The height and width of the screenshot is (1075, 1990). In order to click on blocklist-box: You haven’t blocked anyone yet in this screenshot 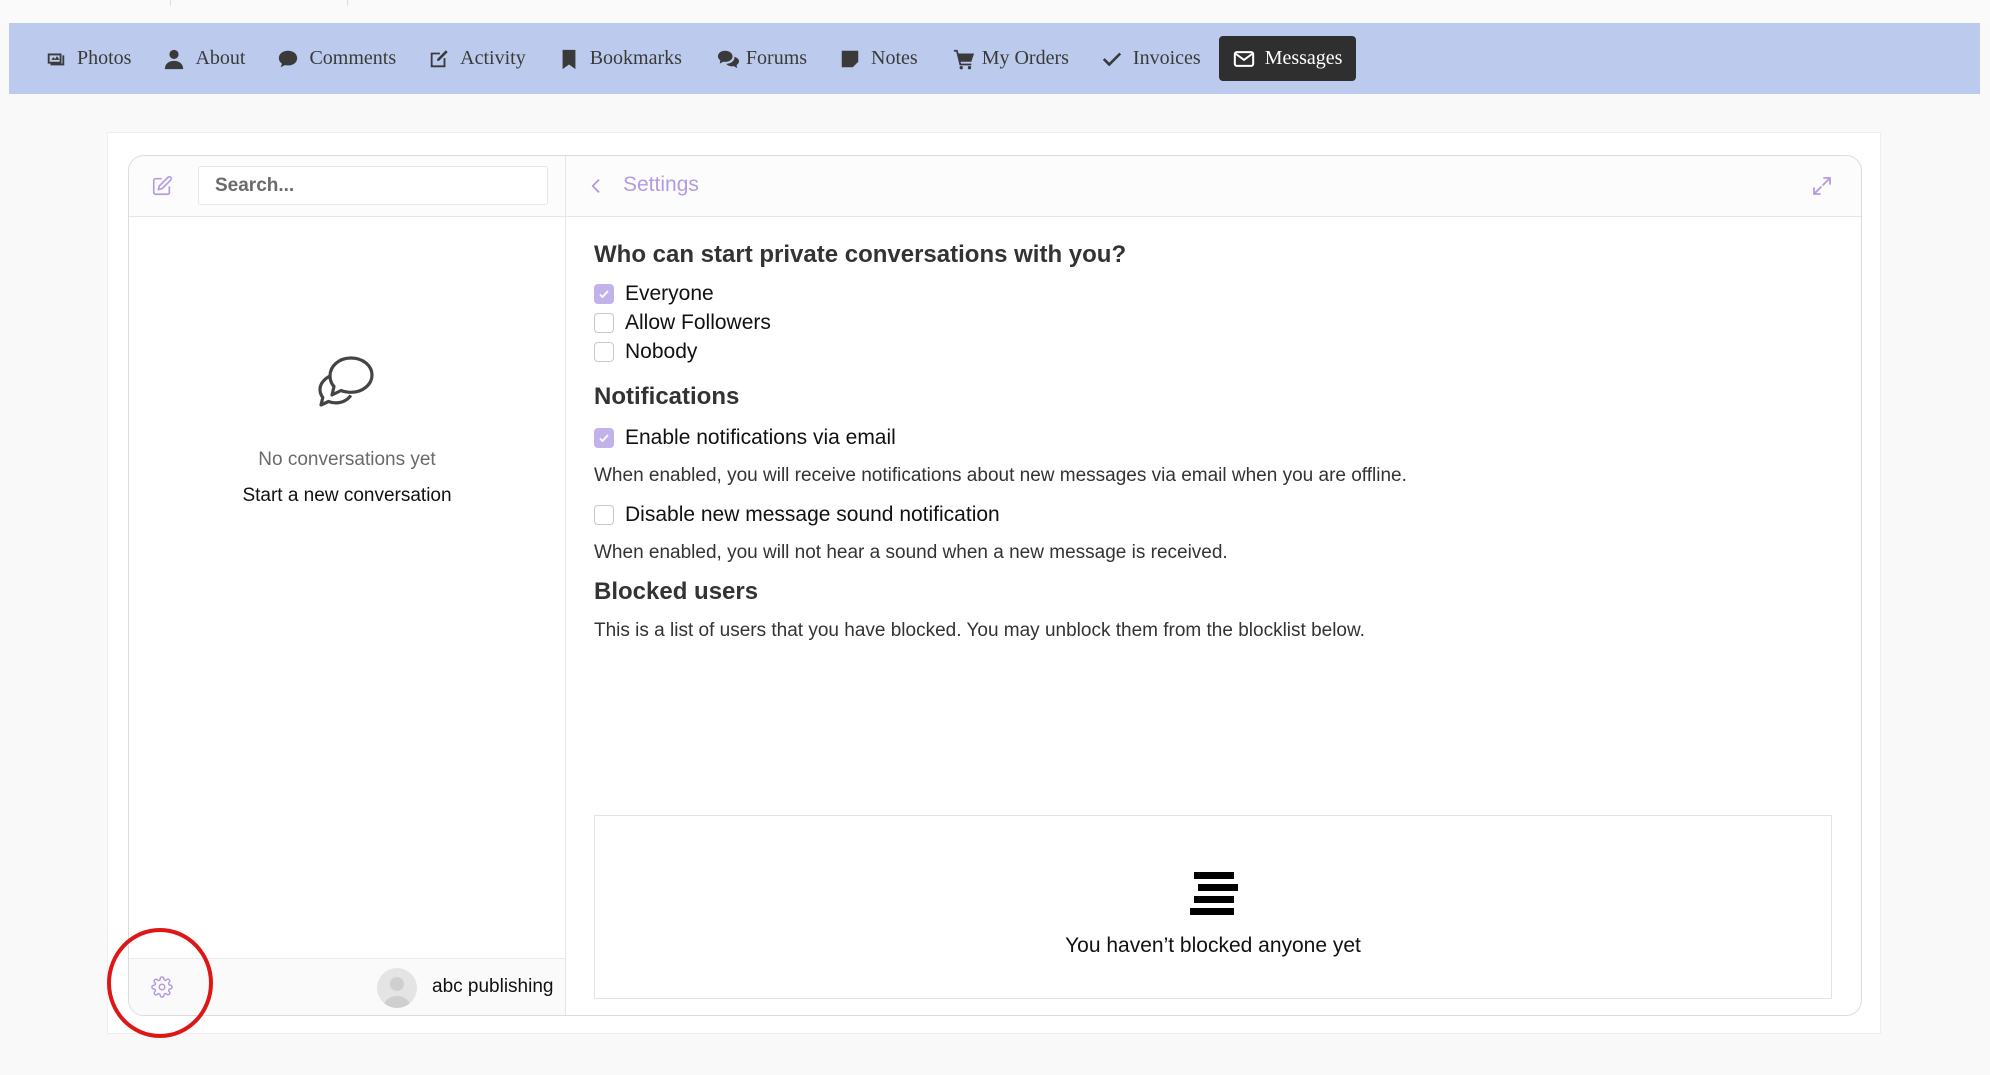, I will do `click(1213, 907)`.